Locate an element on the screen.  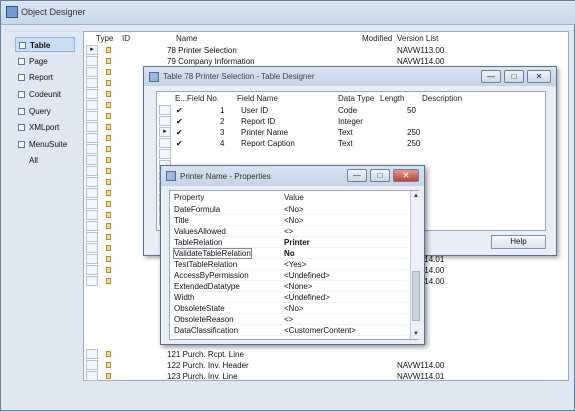
property-row: ObsoleteState <No> is located at coordinates (288, 308).